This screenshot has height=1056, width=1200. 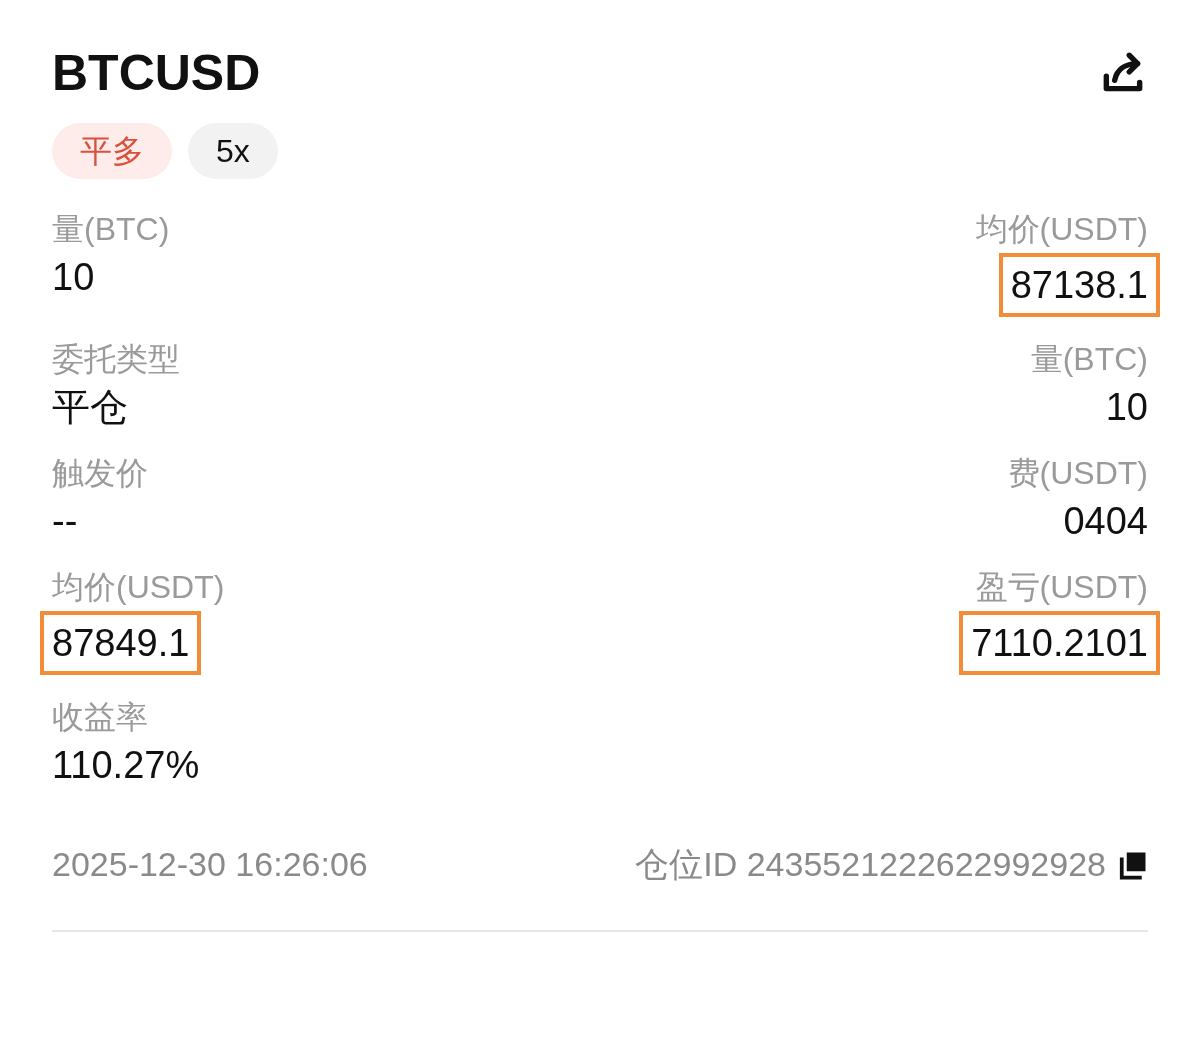 I want to click on field-value: 110.27%, so click(x=126, y=765).